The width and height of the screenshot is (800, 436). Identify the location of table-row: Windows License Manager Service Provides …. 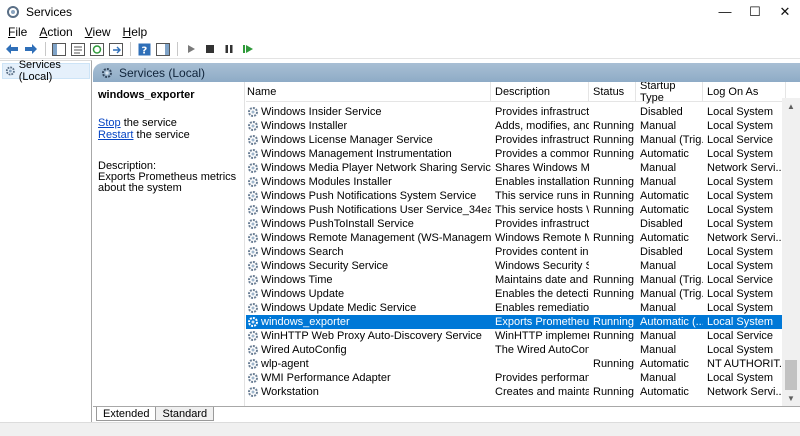
(516, 140).